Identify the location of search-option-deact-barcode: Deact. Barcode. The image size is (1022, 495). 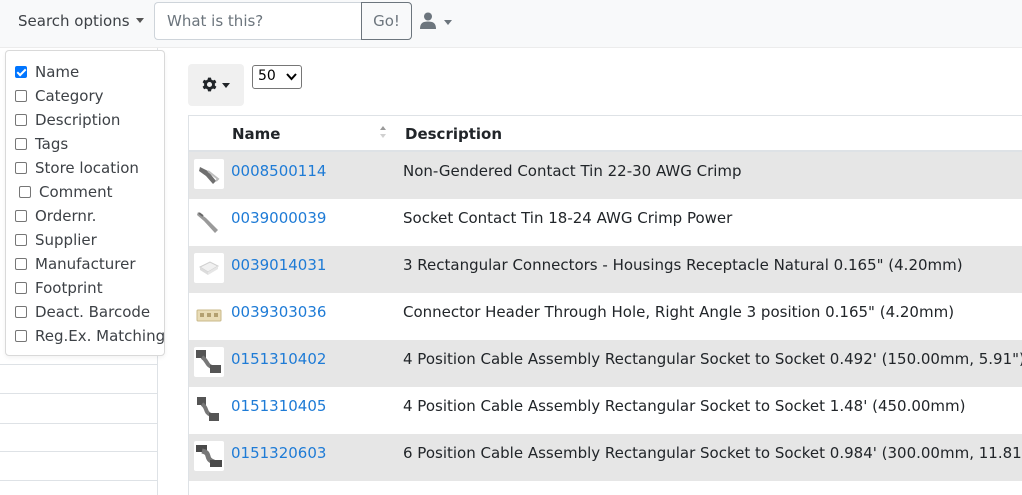
(89, 312).